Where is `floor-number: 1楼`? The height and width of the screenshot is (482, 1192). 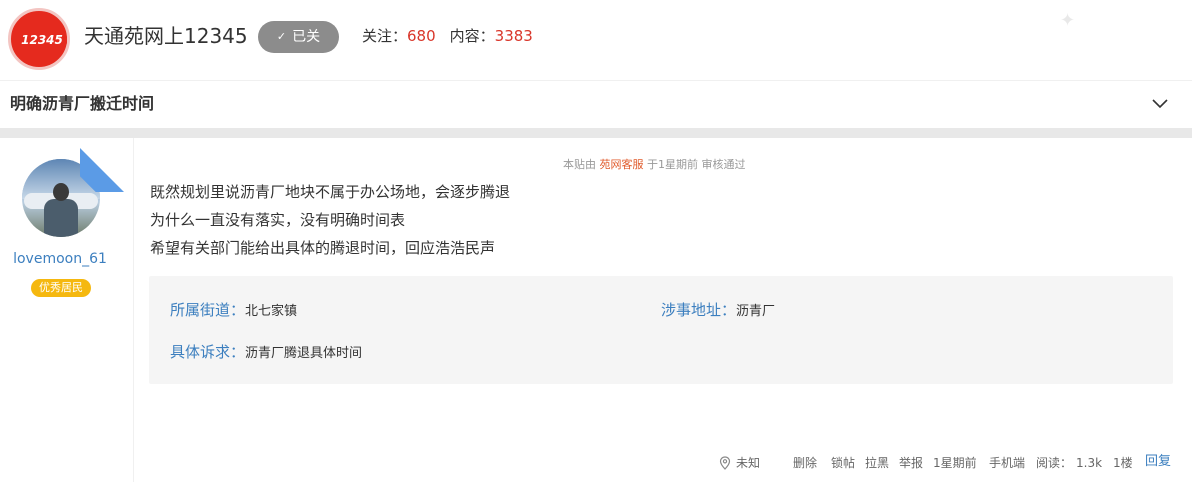 floor-number: 1楼 is located at coordinates (1123, 463).